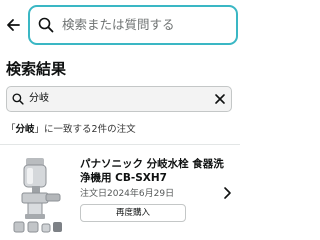 The image size is (320, 240). What do you see at coordinates (120, 144) in the screenshot?
I see `divider` at bounding box center [120, 144].